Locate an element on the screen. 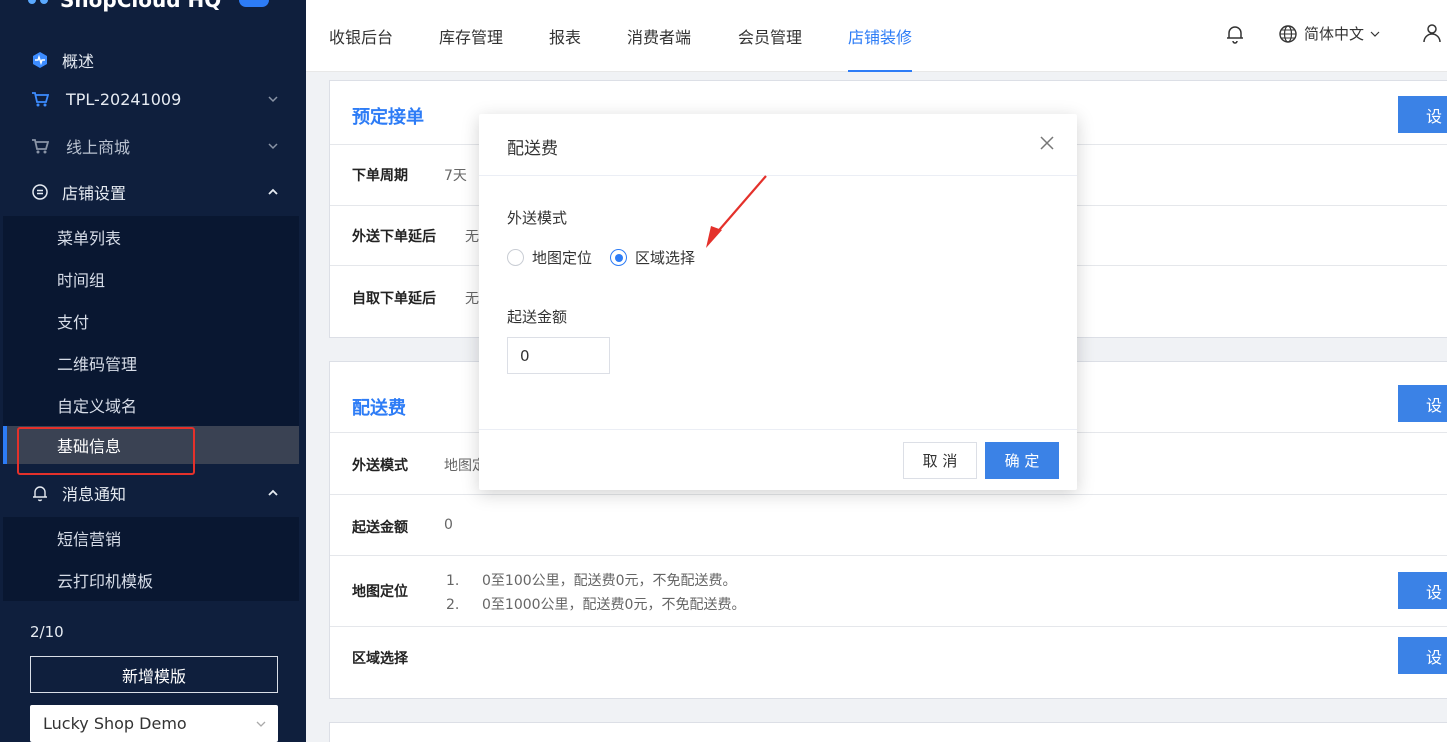 The width and height of the screenshot is (1447, 742). list-item-text: 0至100公里，配送费0元，不免配送费。 is located at coordinates (609, 581).